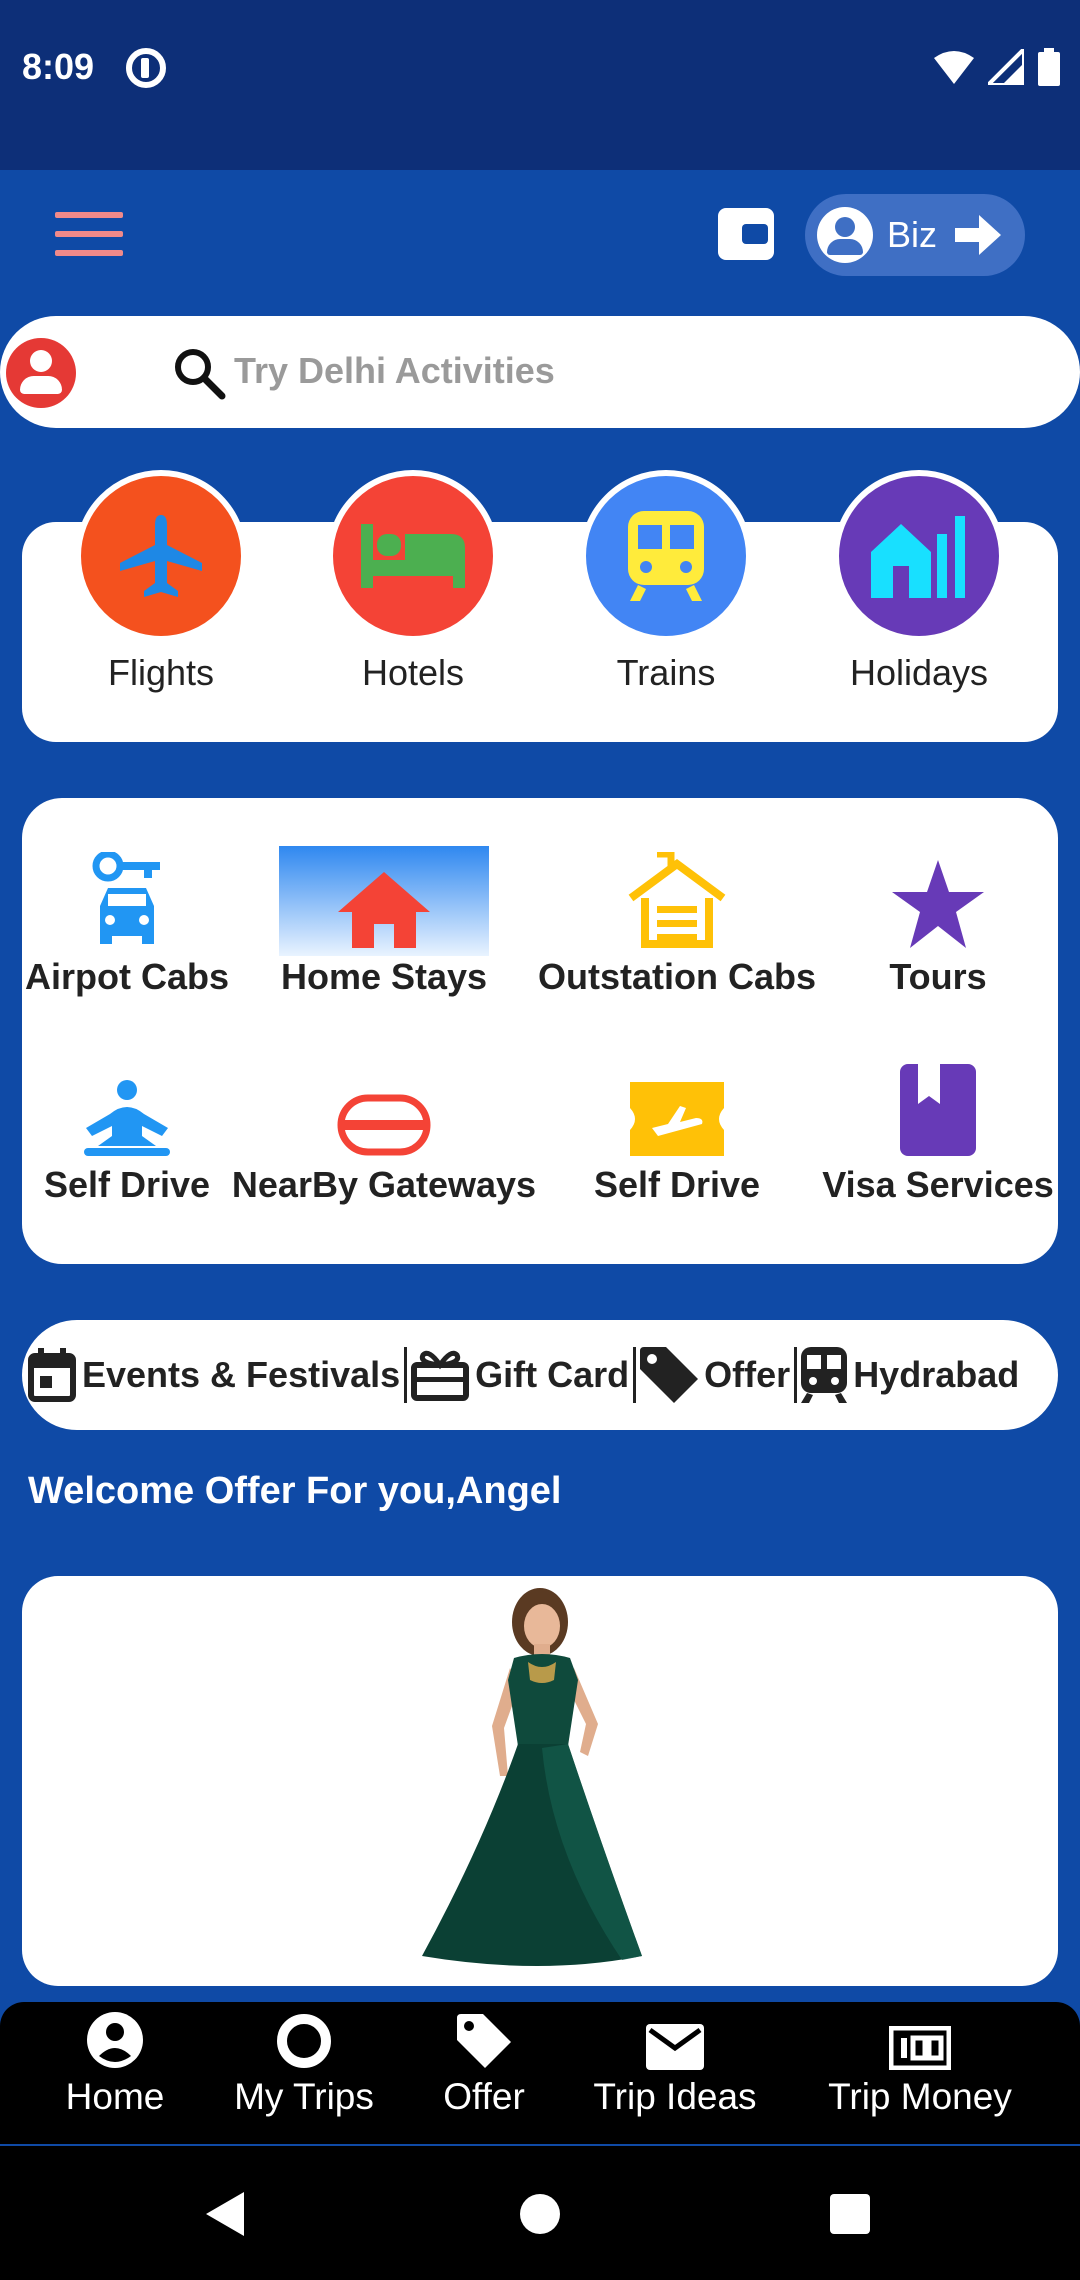 The width and height of the screenshot is (1080, 2280). I want to click on train-icon, so click(666, 556).